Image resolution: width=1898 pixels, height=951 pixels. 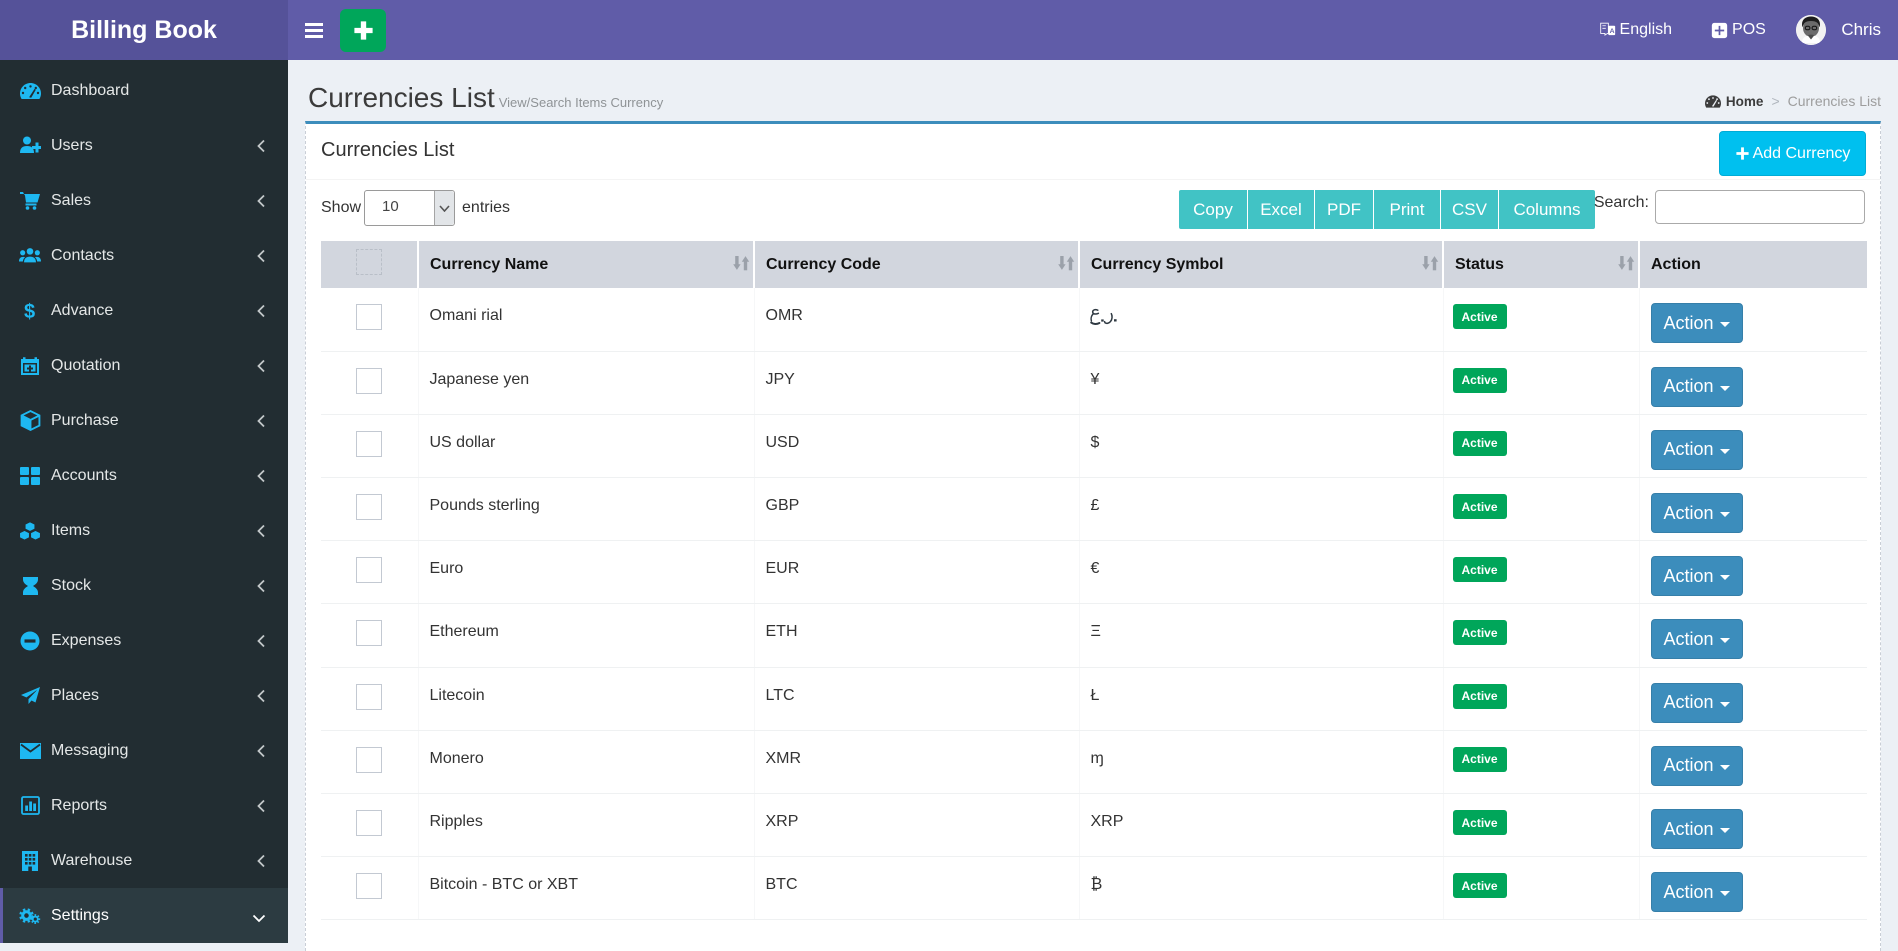 What do you see at coordinates (1611, 31) in the screenshot?
I see `svg-text: A` at bounding box center [1611, 31].